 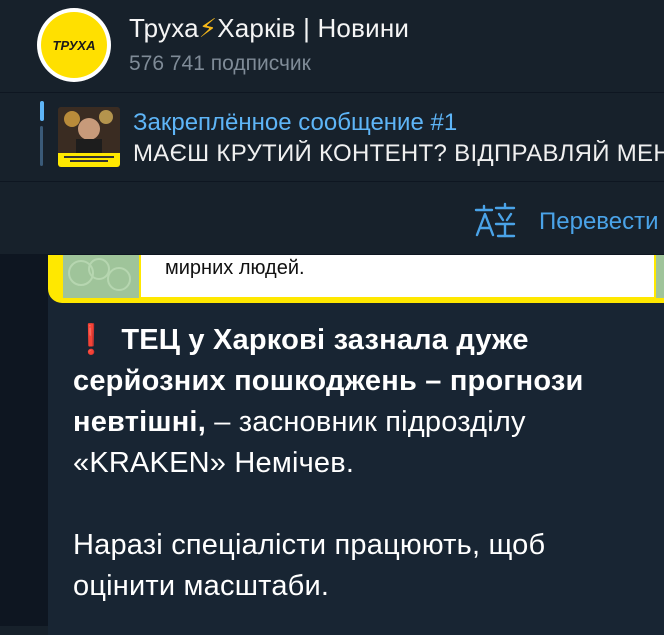 What do you see at coordinates (89, 137) in the screenshot?
I see `pinned-thumbnail` at bounding box center [89, 137].